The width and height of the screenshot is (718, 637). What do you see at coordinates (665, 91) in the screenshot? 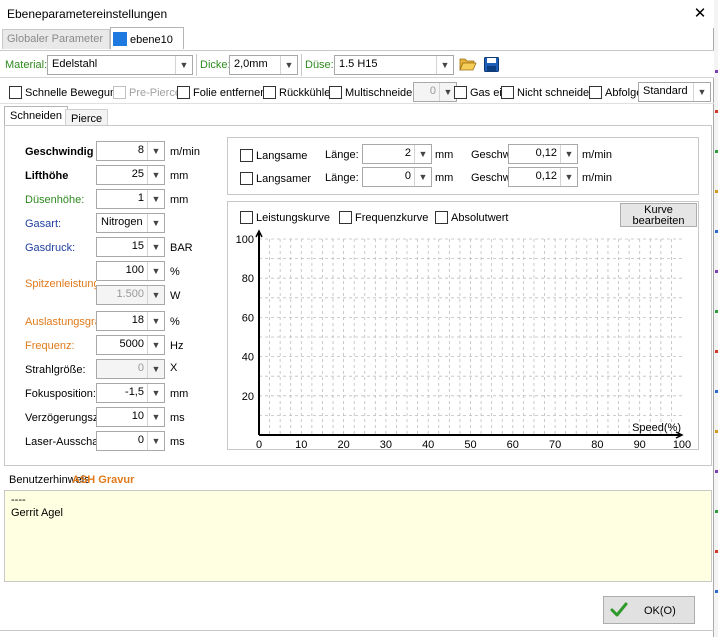
I see `abfolge-value: Standard` at bounding box center [665, 91].